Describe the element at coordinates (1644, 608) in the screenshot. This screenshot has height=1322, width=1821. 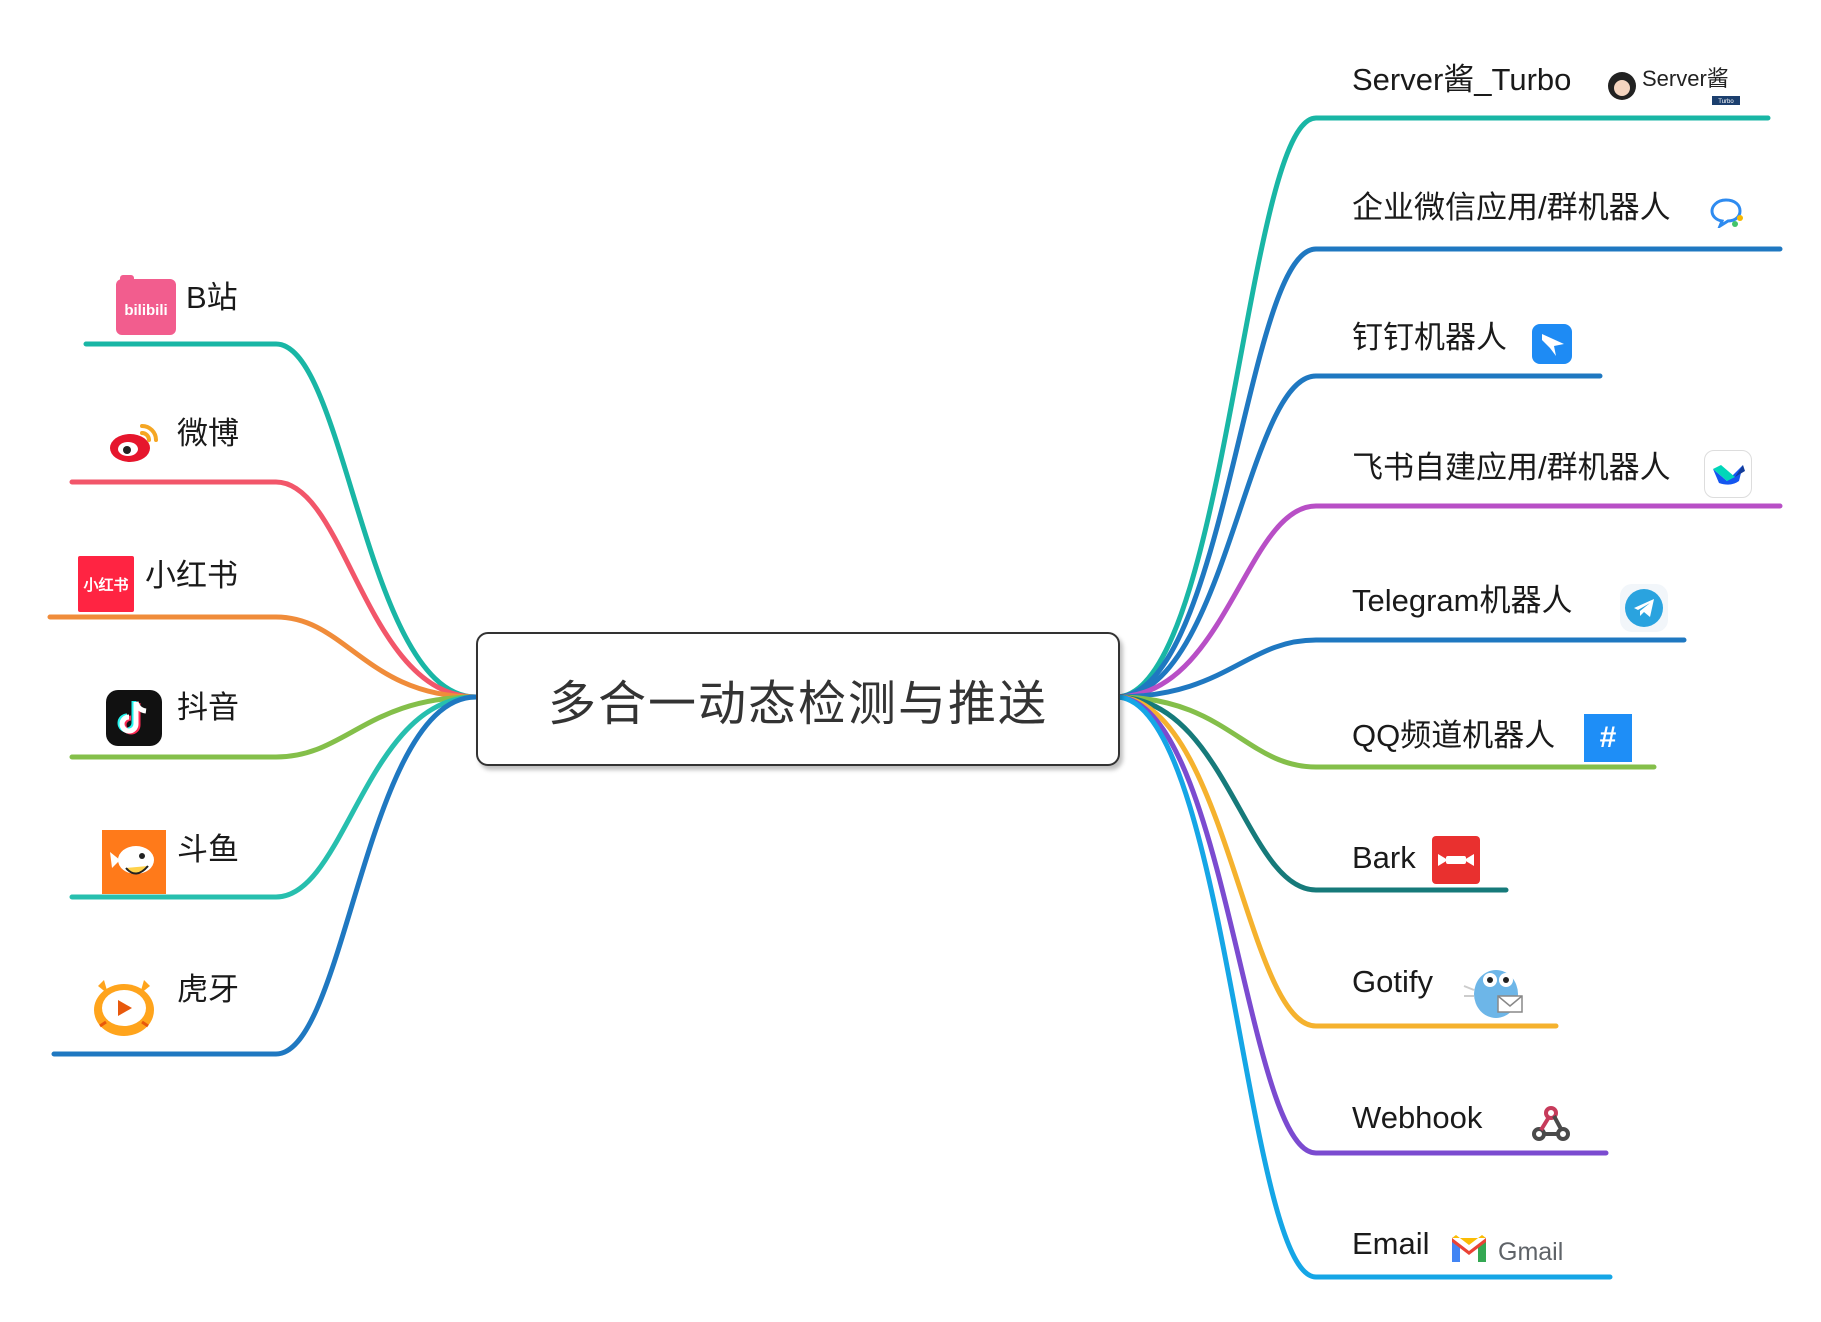
I see `telegram-icon` at that location.